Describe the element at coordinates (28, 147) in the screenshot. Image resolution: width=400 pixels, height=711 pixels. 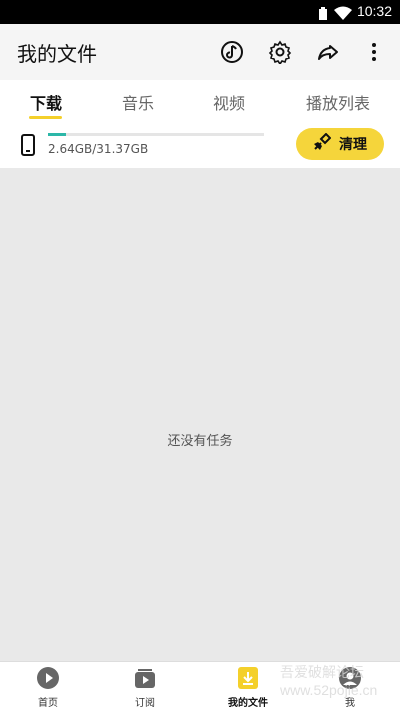
I see `phone-icon` at that location.